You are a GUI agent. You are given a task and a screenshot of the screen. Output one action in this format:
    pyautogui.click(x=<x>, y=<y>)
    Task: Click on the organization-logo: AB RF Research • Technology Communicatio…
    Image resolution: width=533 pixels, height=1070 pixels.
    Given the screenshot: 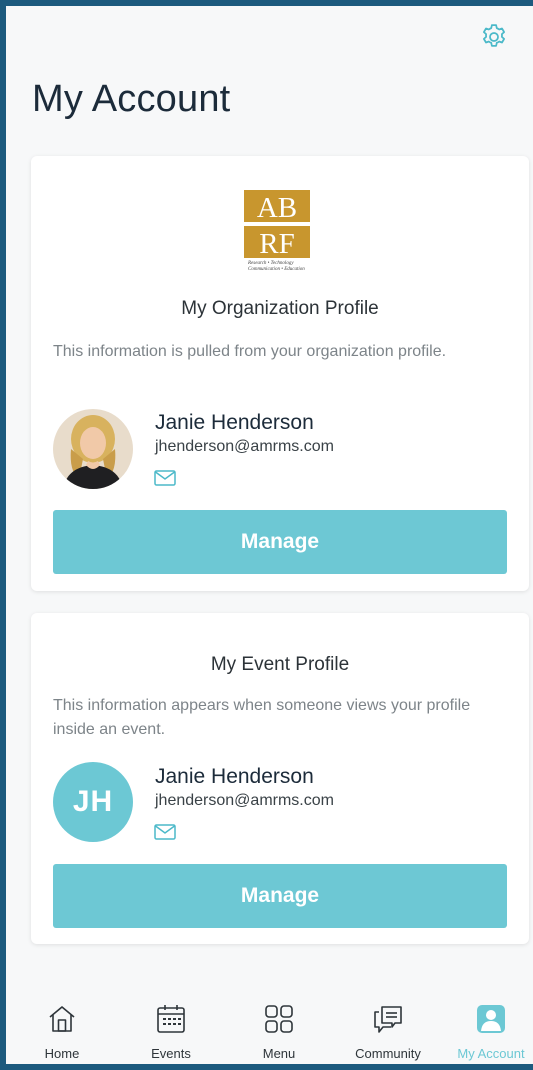 What is the action you would take?
    pyautogui.click(x=277, y=231)
    